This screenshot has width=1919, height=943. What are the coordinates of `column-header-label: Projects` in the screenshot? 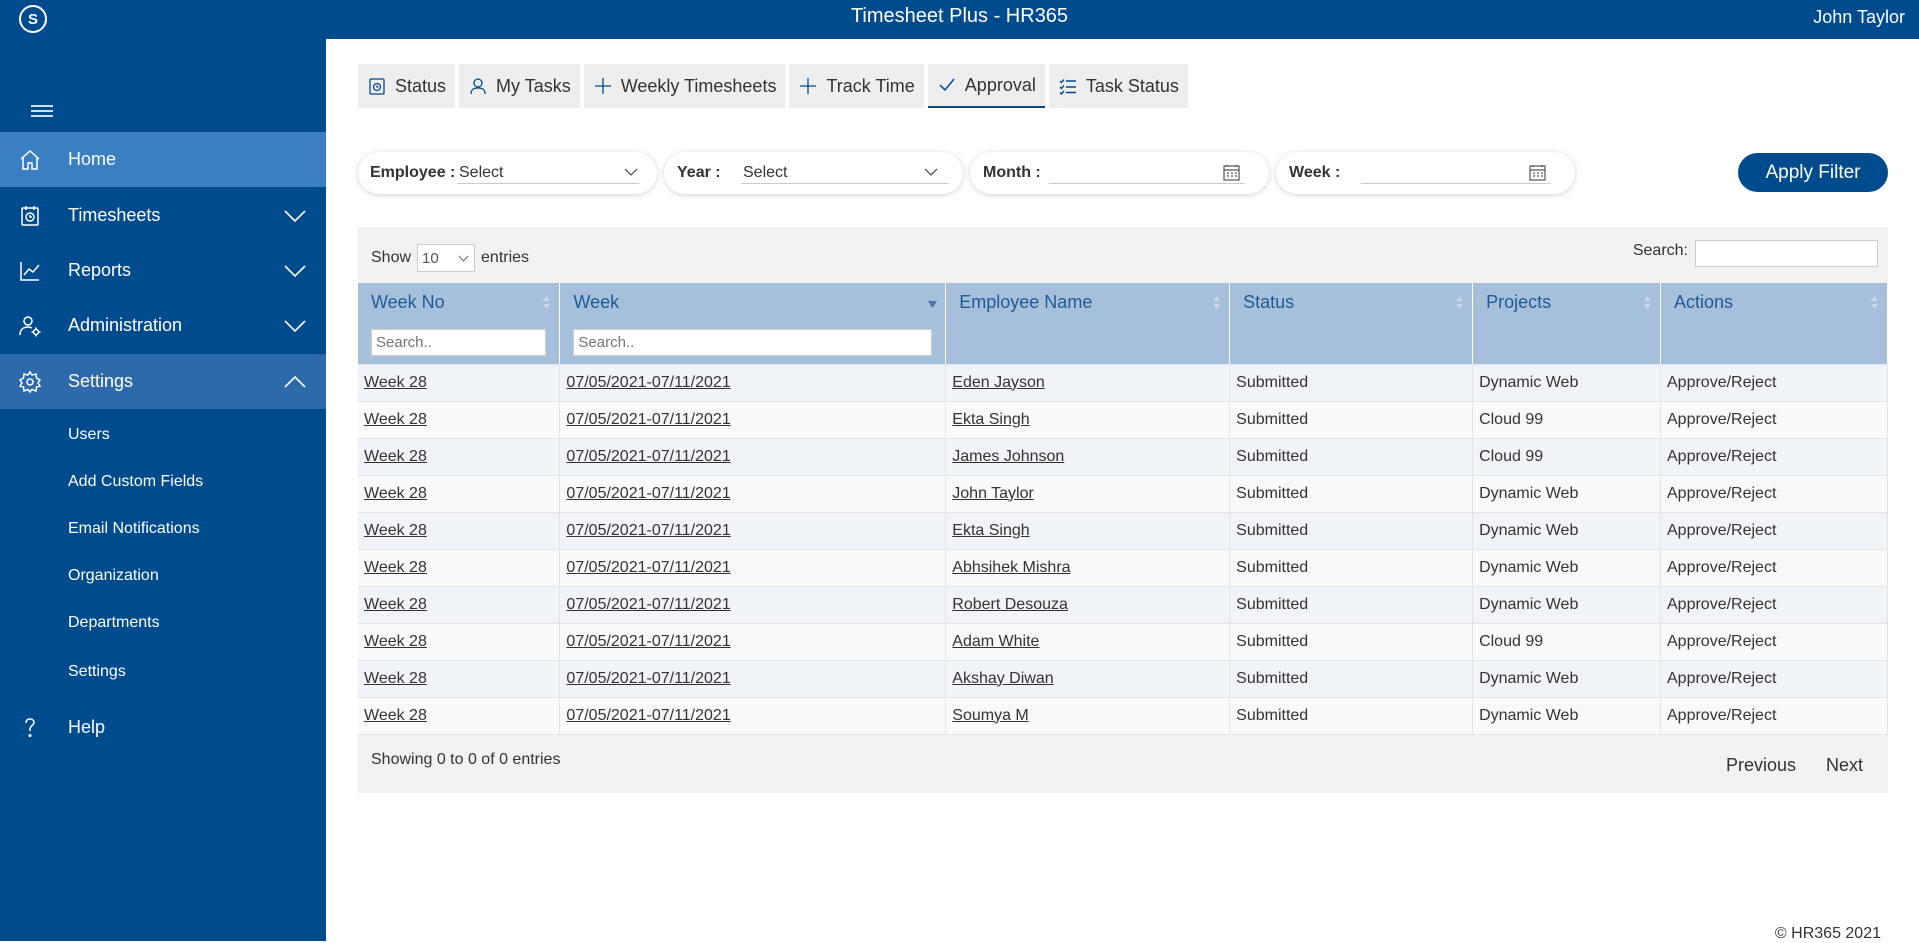 It's located at (1519, 301).